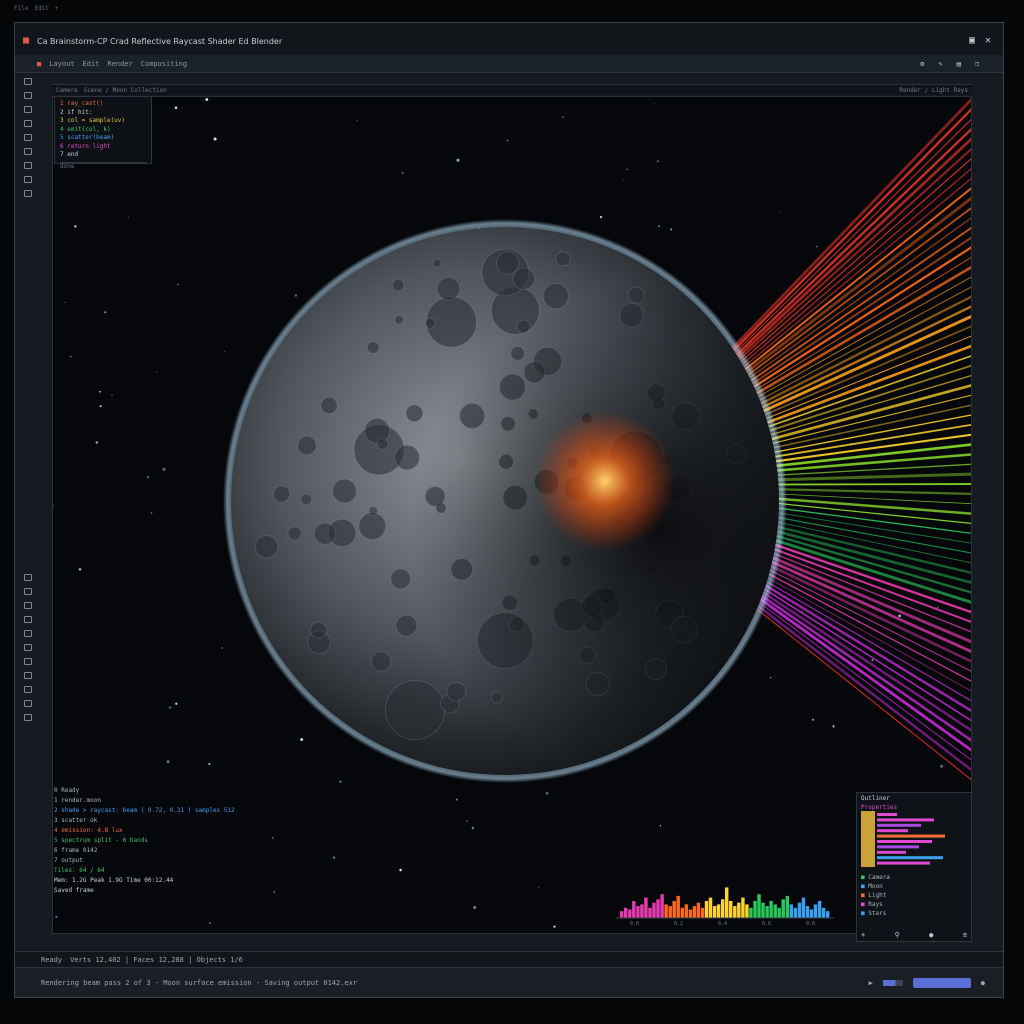  I want to click on outliner-item: ■ Camera, so click(914, 877).